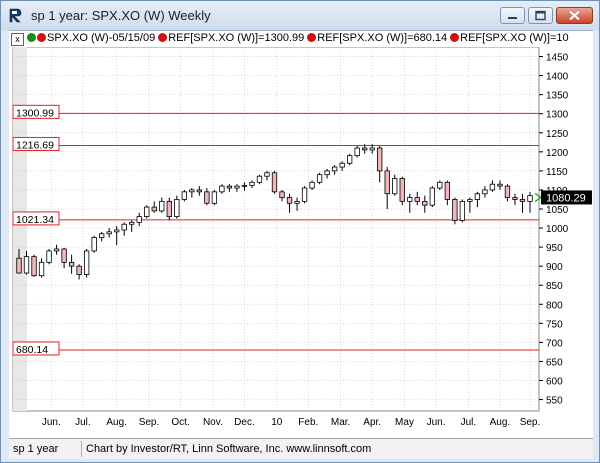  Describe the element at coordinates (340, 422) in the screenshot. I see `x-tick-label: Mar.` at that location.